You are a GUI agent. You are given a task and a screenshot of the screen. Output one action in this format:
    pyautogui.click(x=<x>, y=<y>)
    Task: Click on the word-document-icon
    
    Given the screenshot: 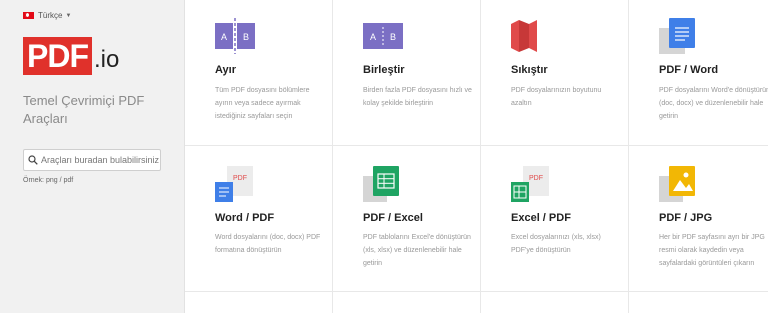 What is the action you would take?
    pyautogui.click(x=677, y=36)
    